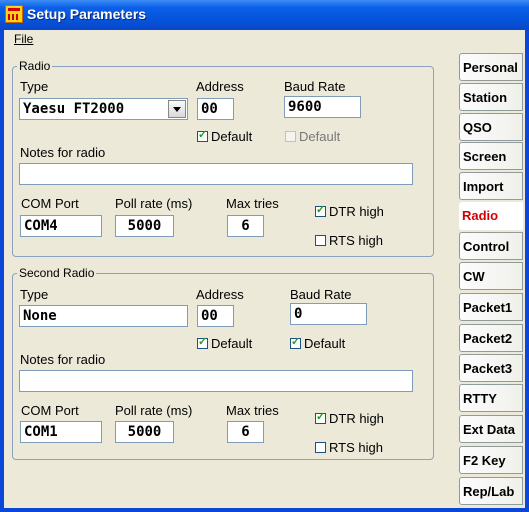  I want to click on radio-baud-input: 9600, so click(322, 107).